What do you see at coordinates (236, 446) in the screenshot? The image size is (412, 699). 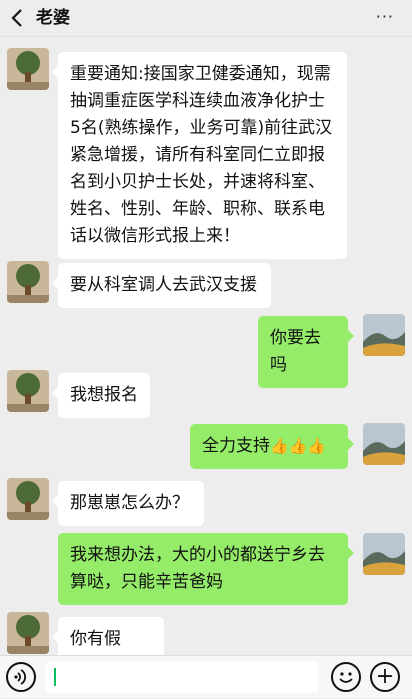 I see `message-text: 全力支持` at bounding box center [236, 446].